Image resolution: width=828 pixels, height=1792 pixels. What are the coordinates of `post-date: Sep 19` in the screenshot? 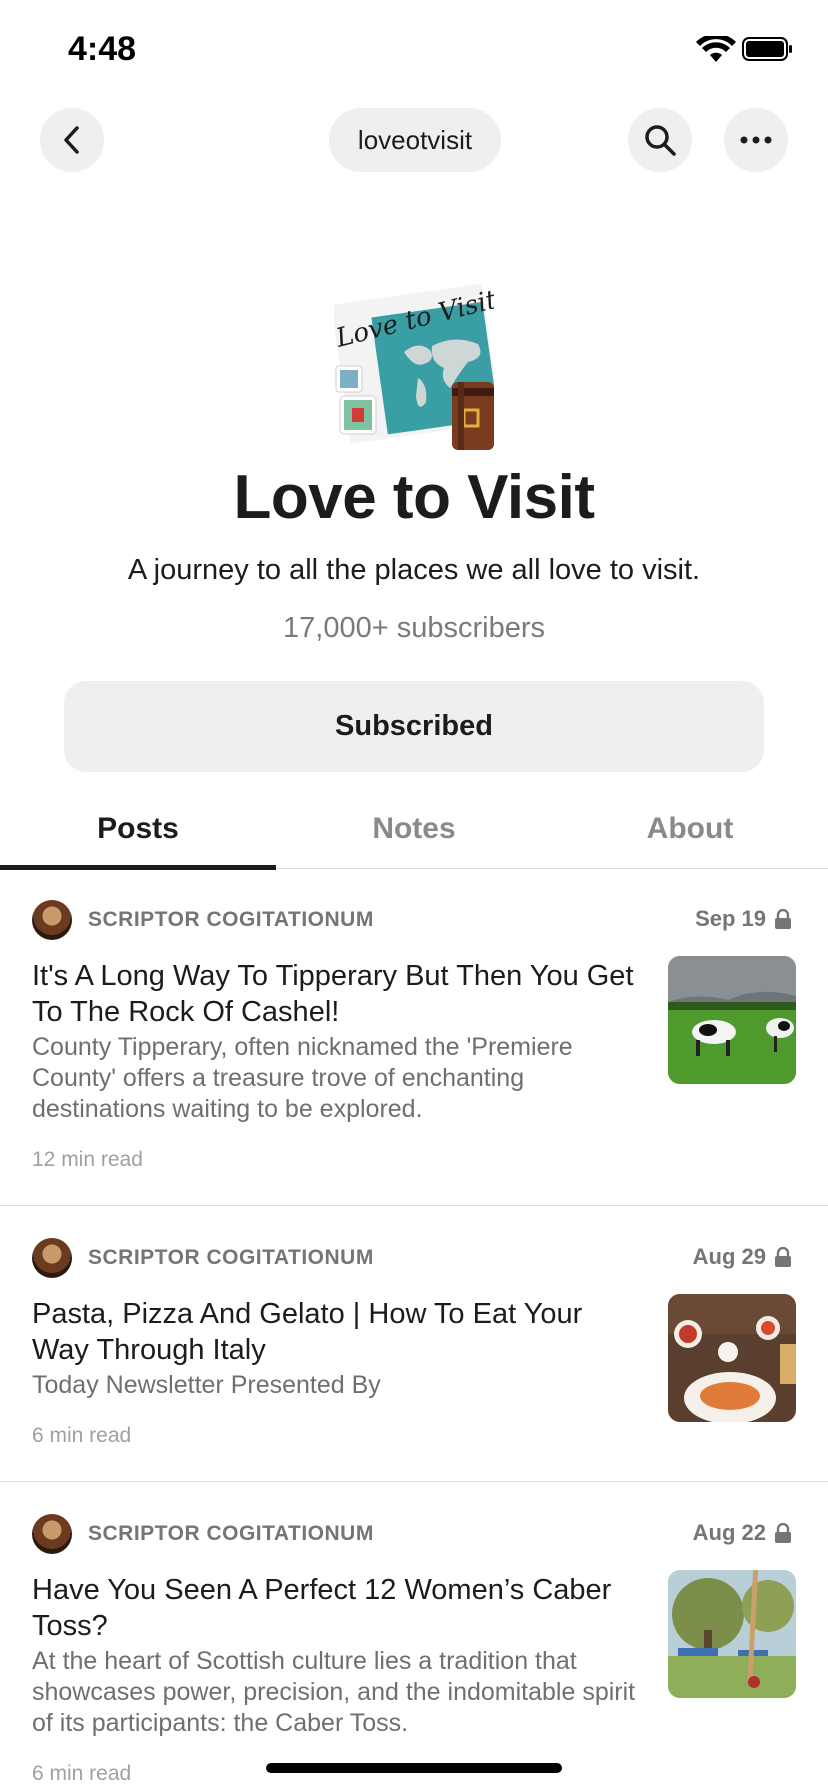 It's located at (730, 918).